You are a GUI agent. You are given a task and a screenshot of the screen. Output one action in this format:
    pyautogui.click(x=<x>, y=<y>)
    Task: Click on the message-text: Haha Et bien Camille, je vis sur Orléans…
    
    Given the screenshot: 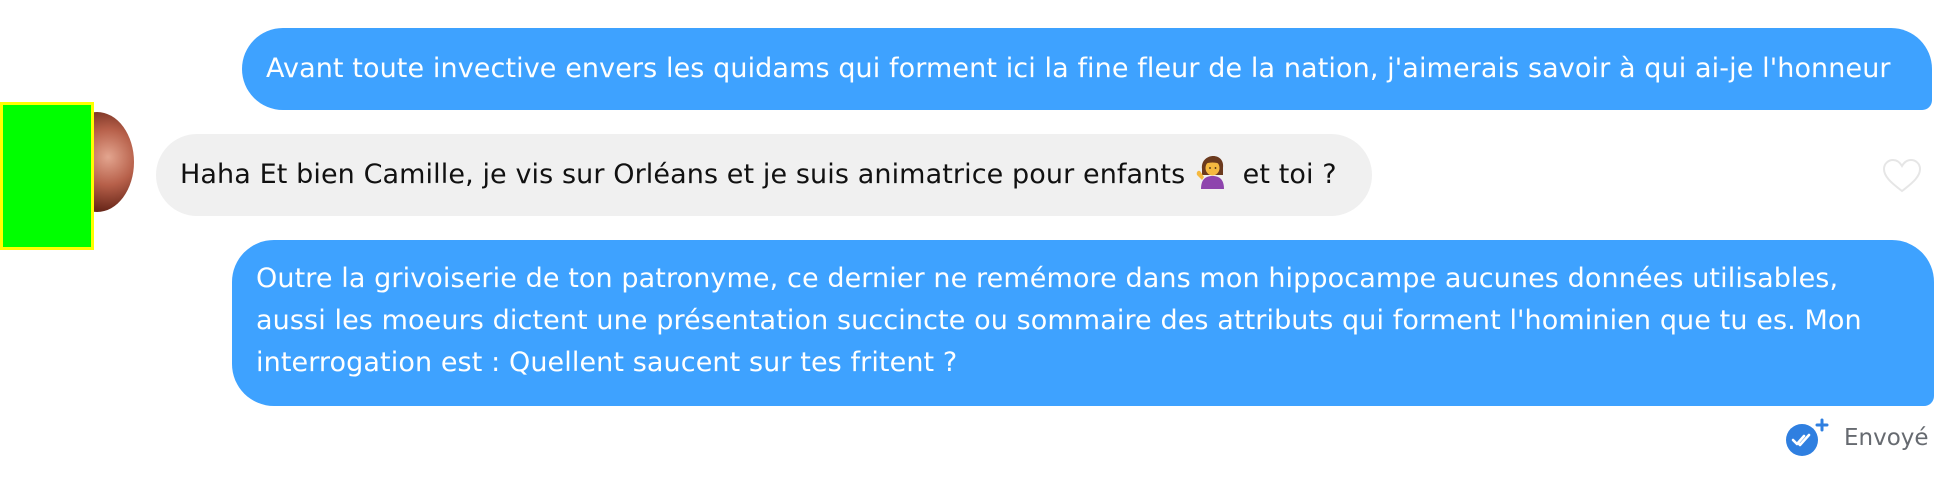 What is the action you would take?
    pyautogui.click(x=683, y=174)
    